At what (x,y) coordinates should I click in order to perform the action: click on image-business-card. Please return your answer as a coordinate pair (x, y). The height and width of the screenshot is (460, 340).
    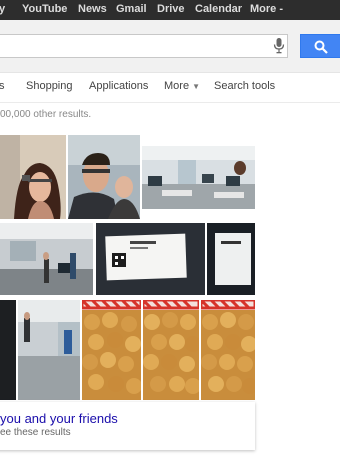
    Looking at the image, I should click on (150, 259).